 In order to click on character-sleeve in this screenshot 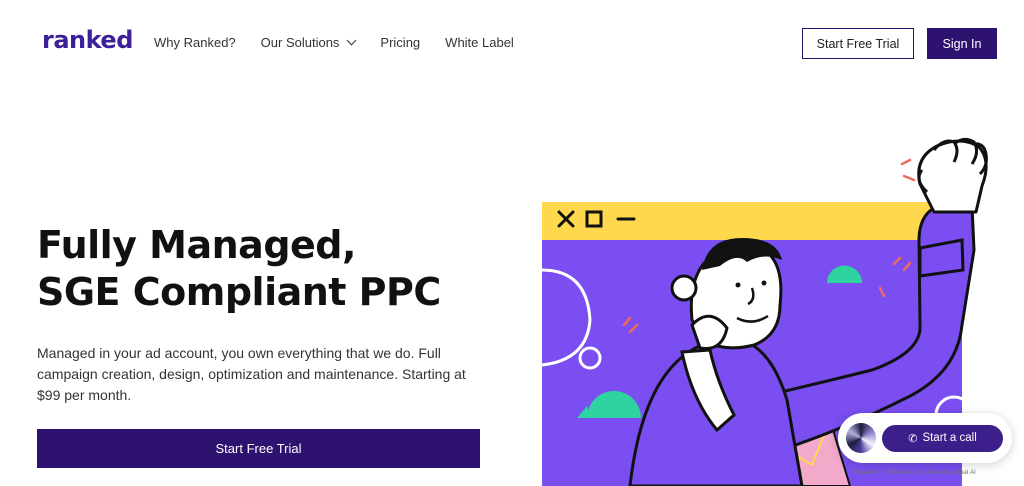, I will do `click(941, 258)`.